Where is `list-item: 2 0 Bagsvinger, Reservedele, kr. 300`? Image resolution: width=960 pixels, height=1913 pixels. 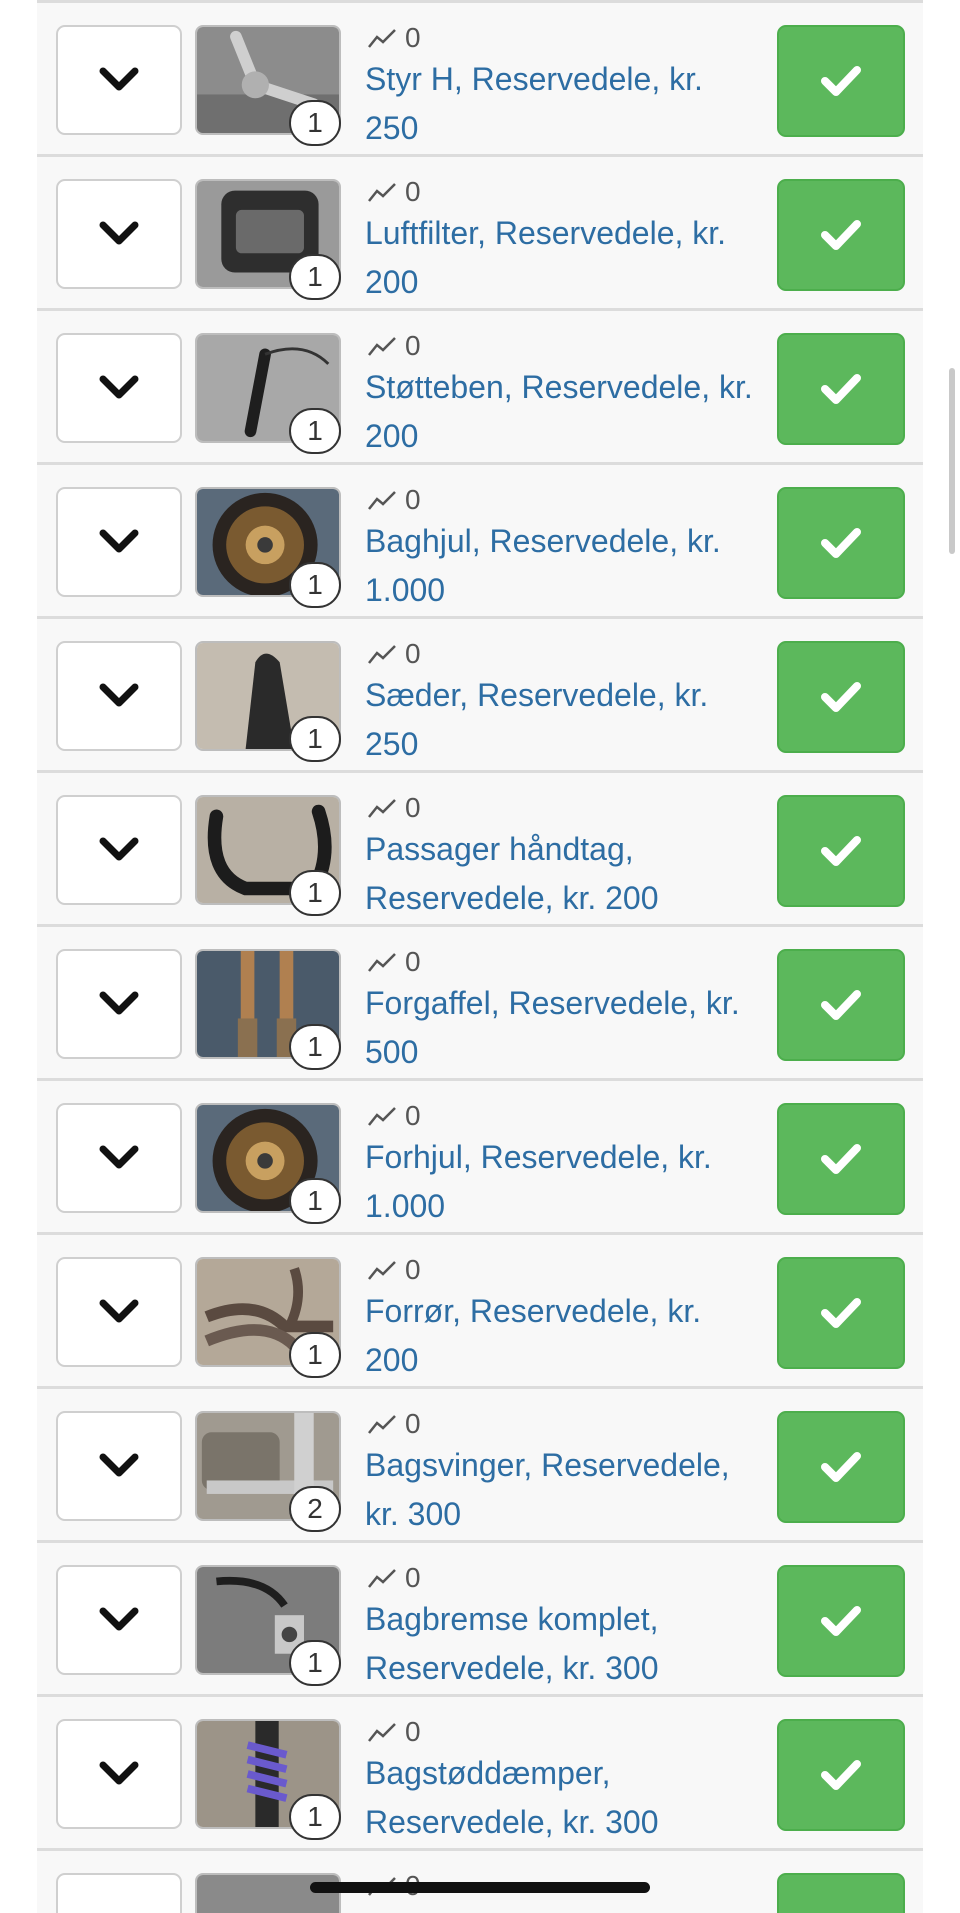 list-item: 2 0 Bagsvinger, Reservedele, kr. 300 is located at coordinates (480, 1466).